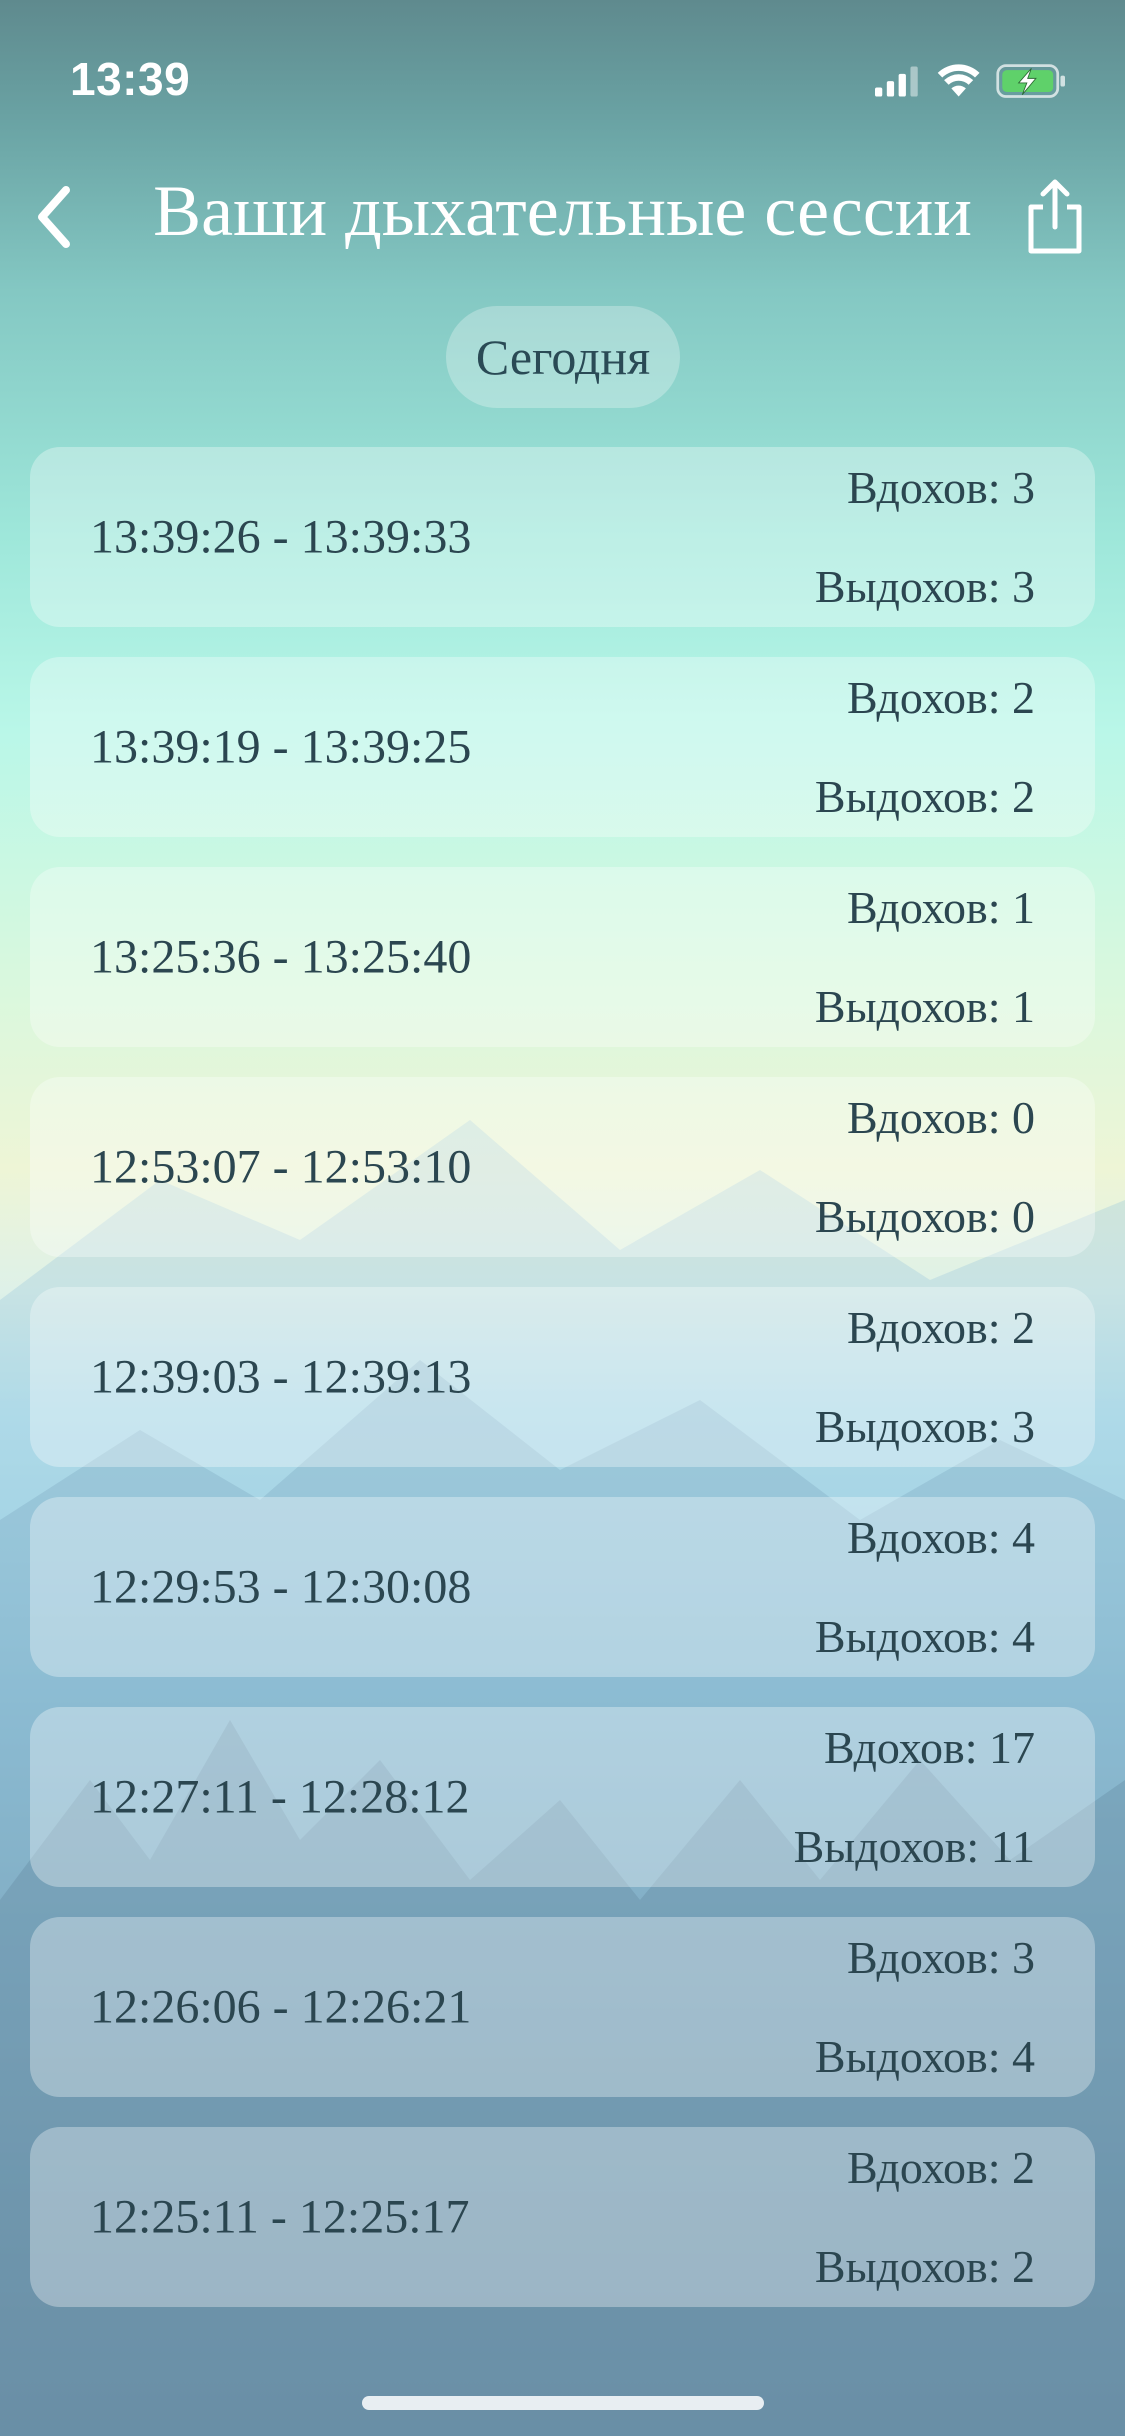  I want to click on status-icons, so click(970, 81).